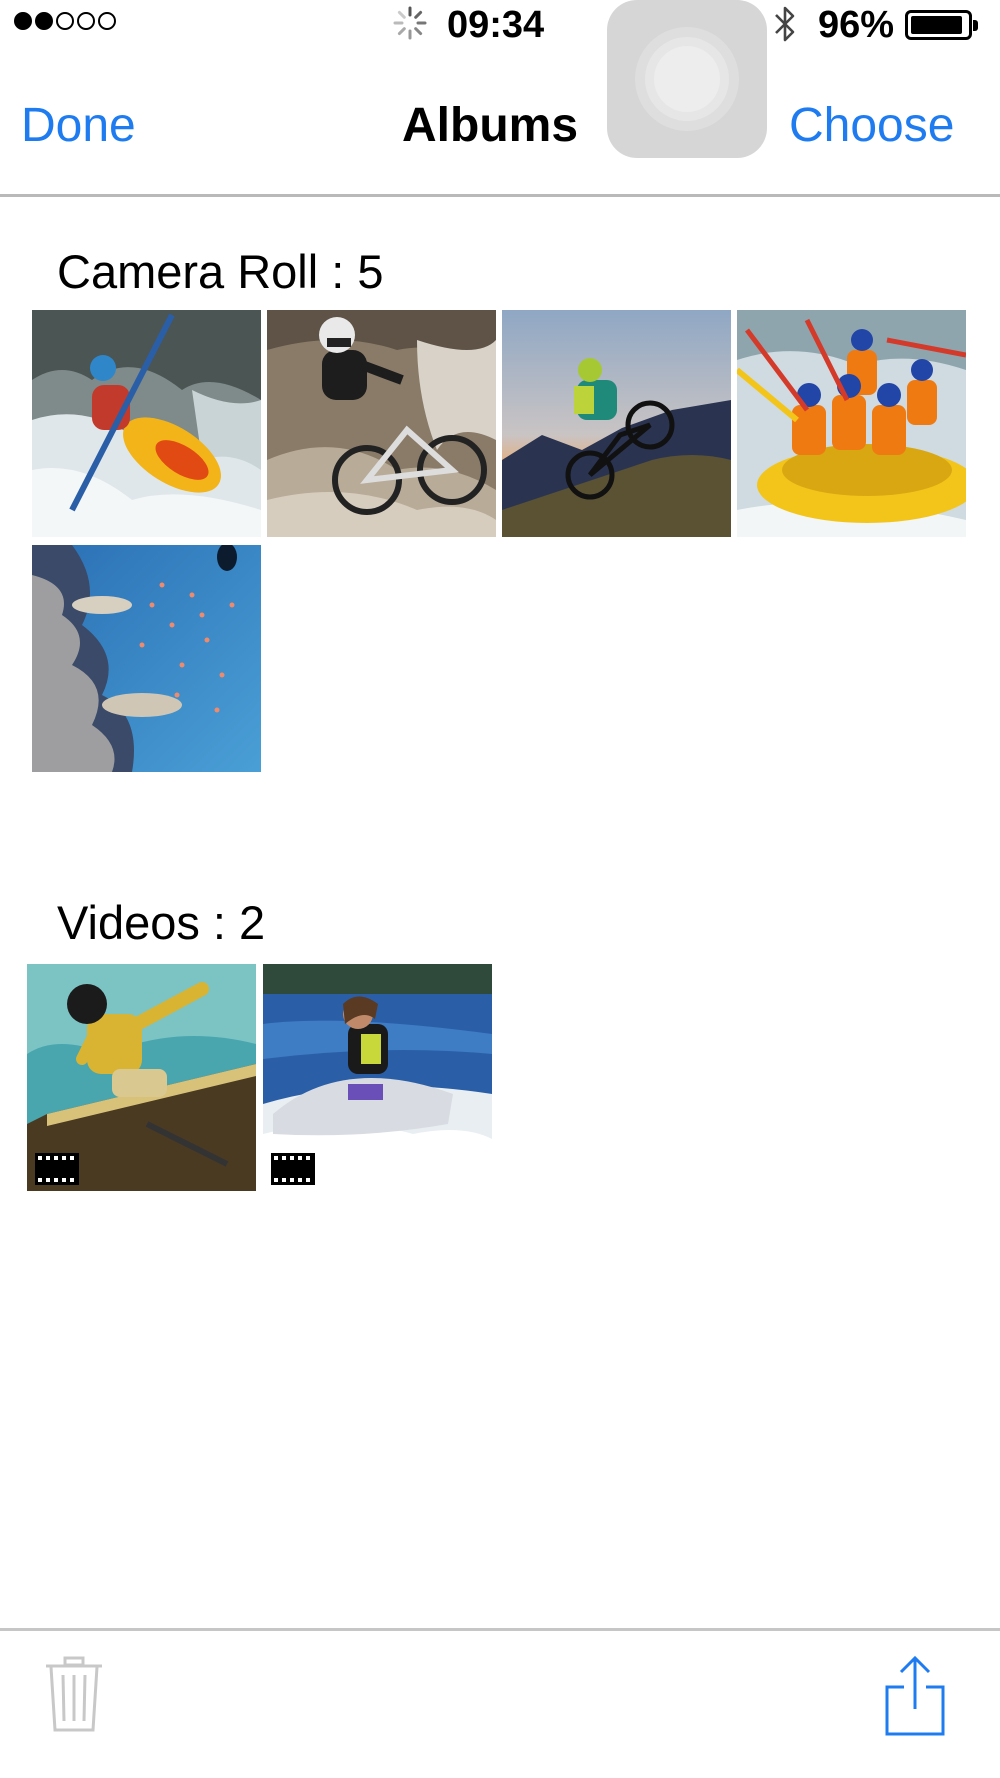  What do you see at coordinates (377, 1077) in the screenshot?
I see `video-thumbnail-jet-ski` at bounding box center [377, 1077].